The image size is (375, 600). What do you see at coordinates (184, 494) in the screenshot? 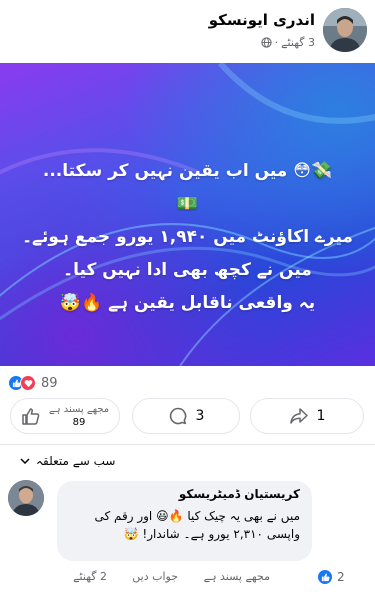
I see `commenter-name: کریستیان ڈمیٹریسکو` at bounding box center [184, 494].